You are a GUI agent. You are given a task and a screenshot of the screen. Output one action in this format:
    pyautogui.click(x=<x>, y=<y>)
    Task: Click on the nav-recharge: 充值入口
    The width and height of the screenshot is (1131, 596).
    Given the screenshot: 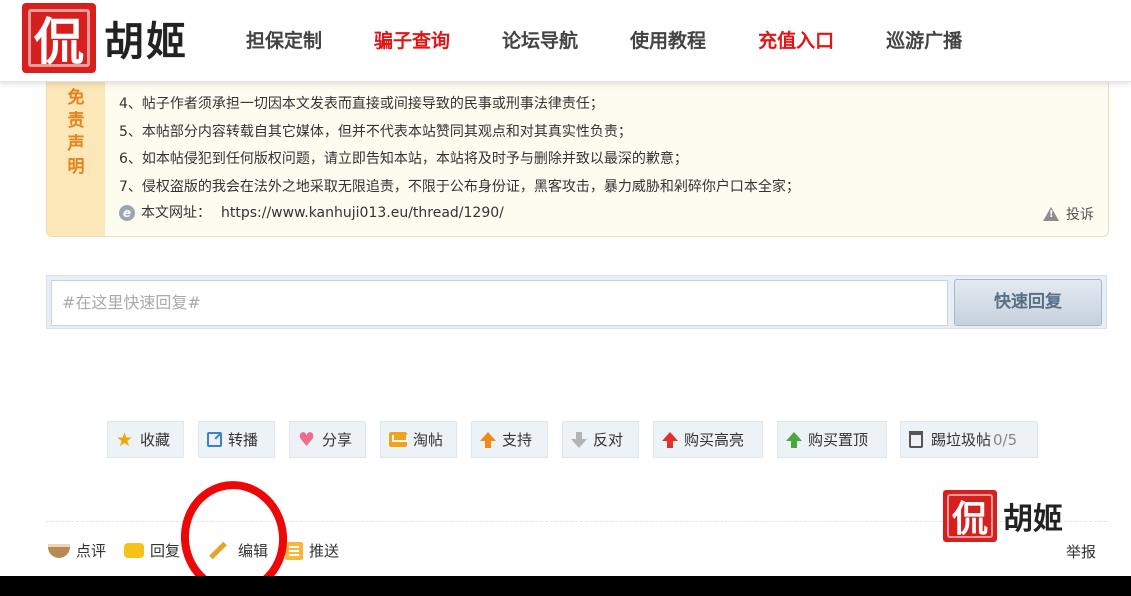 What is the action you would take?
    pyautogui.click(x=796, y=39)
    